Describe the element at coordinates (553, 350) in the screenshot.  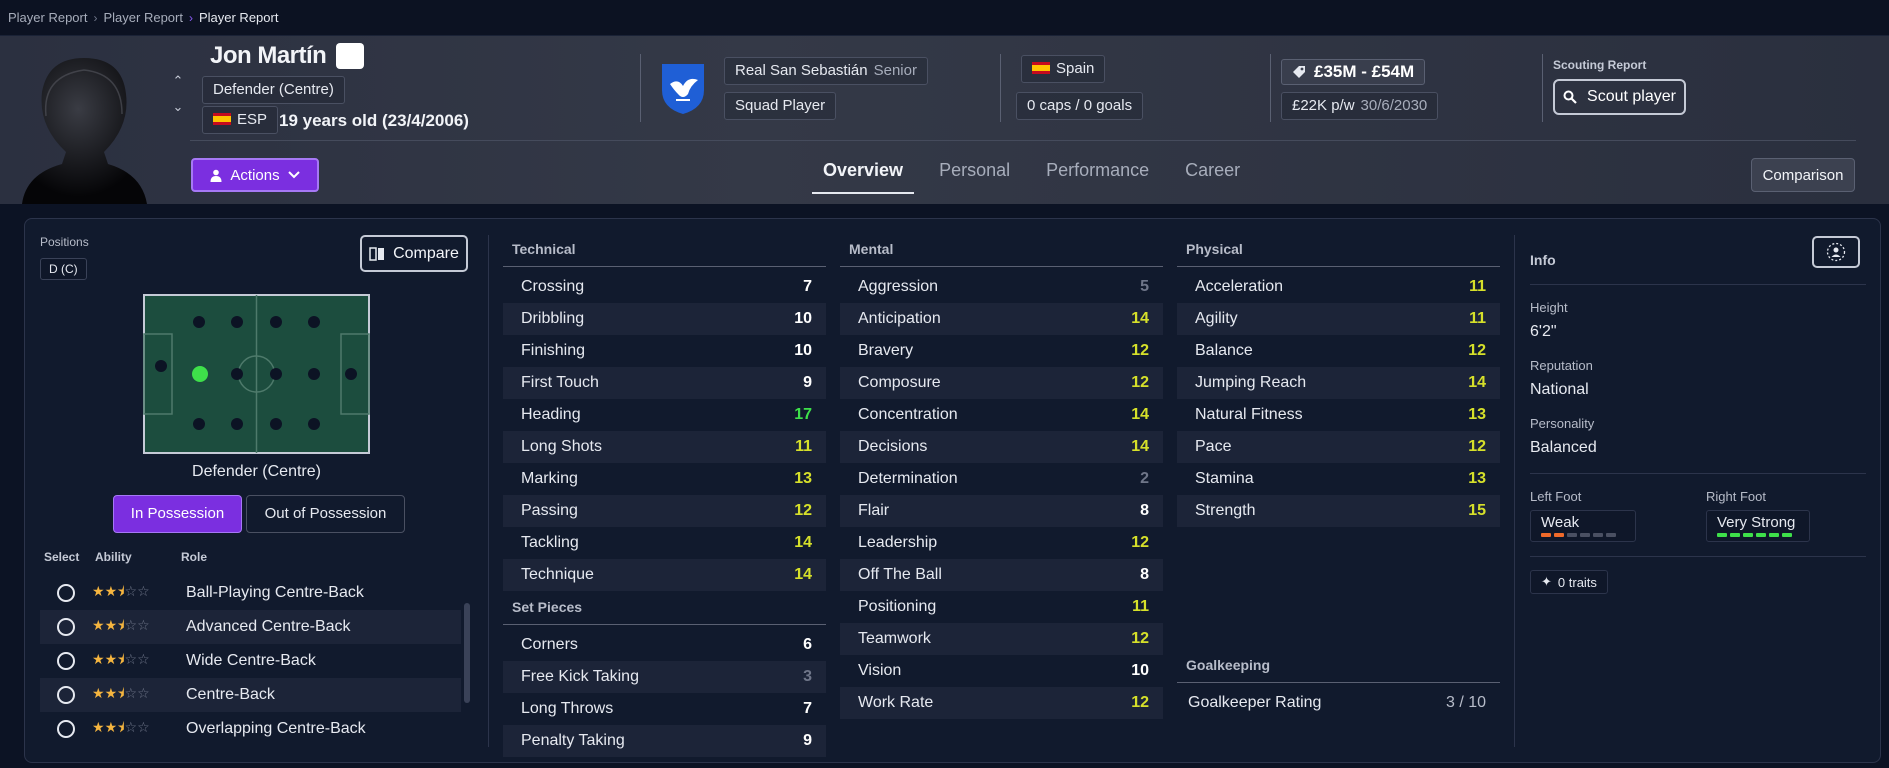
I see `attribute-name: Finishing` at that location.